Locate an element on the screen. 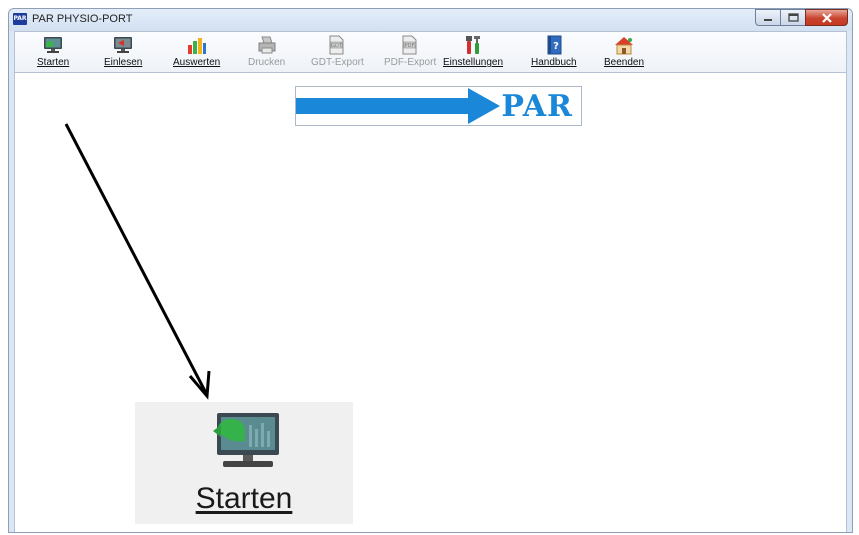  svg-text: GDT is located at coordinates (338, 46).